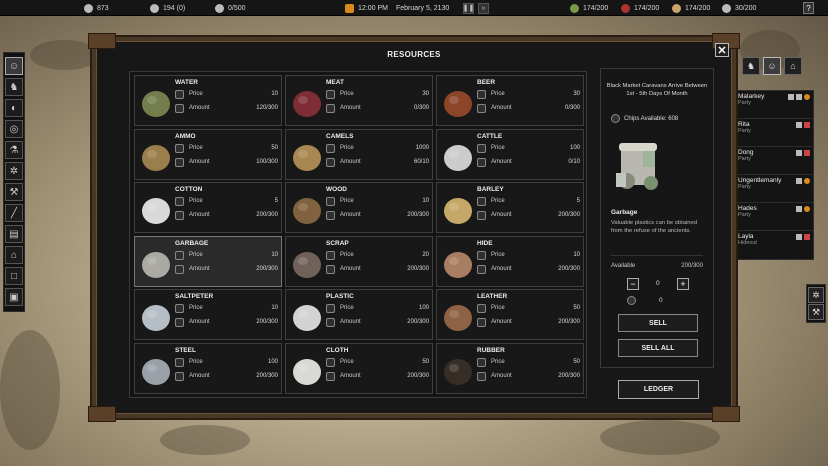 This screenshot has width=828, height=466. I want to click on resource-card-cattle: CATTLE Price 100 Amount 0/10, so click(510, 154).